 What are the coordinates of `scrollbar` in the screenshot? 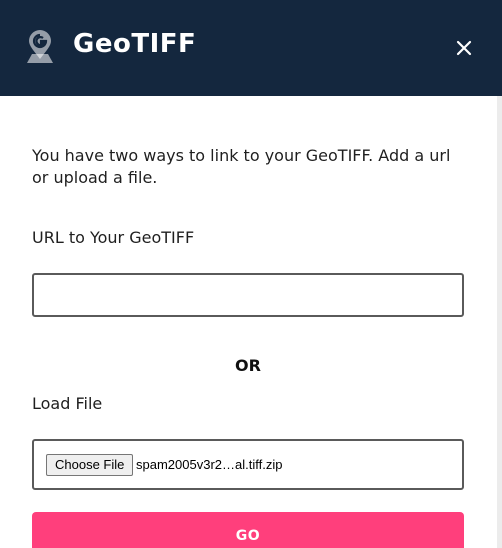 It's located at (499, 322).